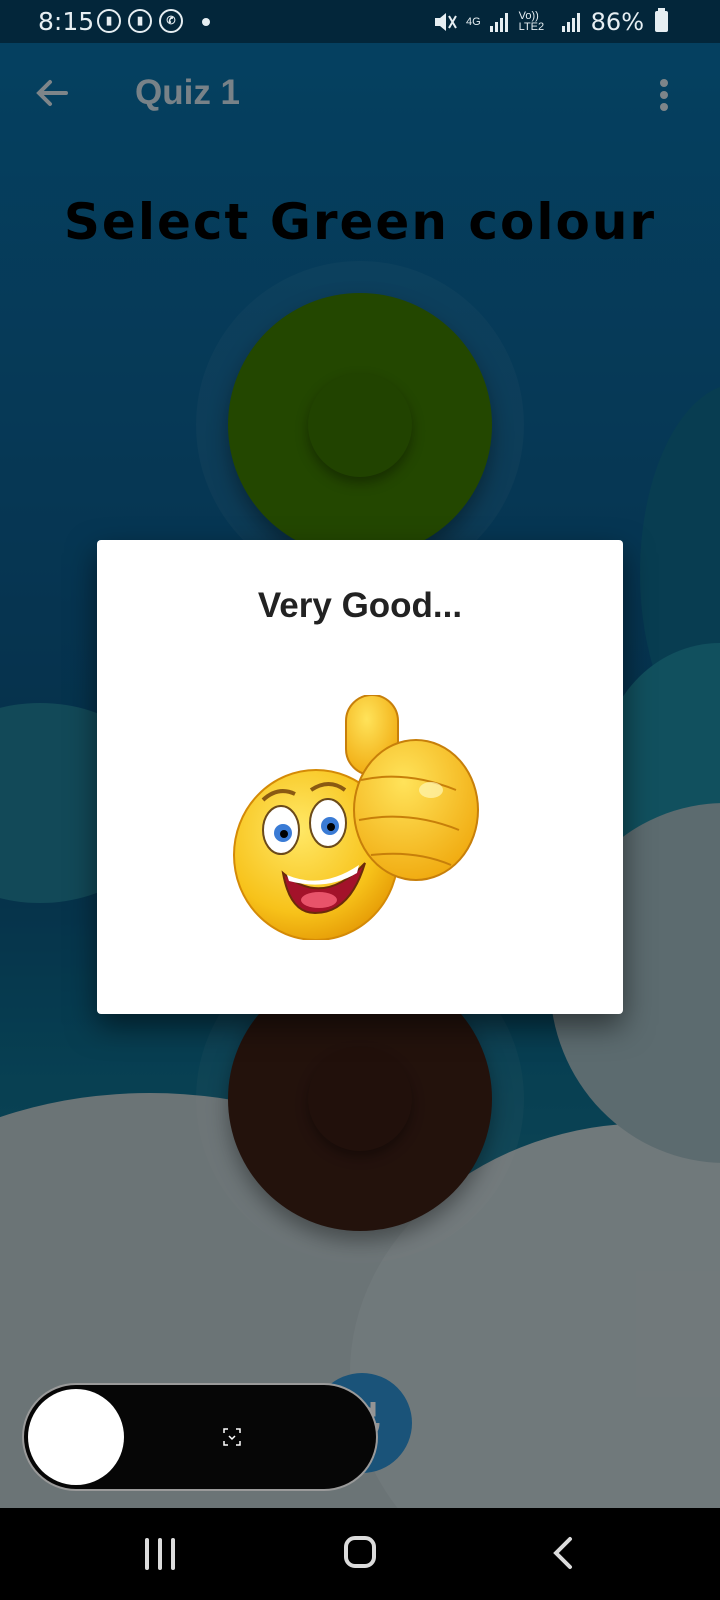  What do you see at coordinates (171, 21) in the screenshot?
I see `whatsapp-icon: ✆` at bounding box center [171, 21].